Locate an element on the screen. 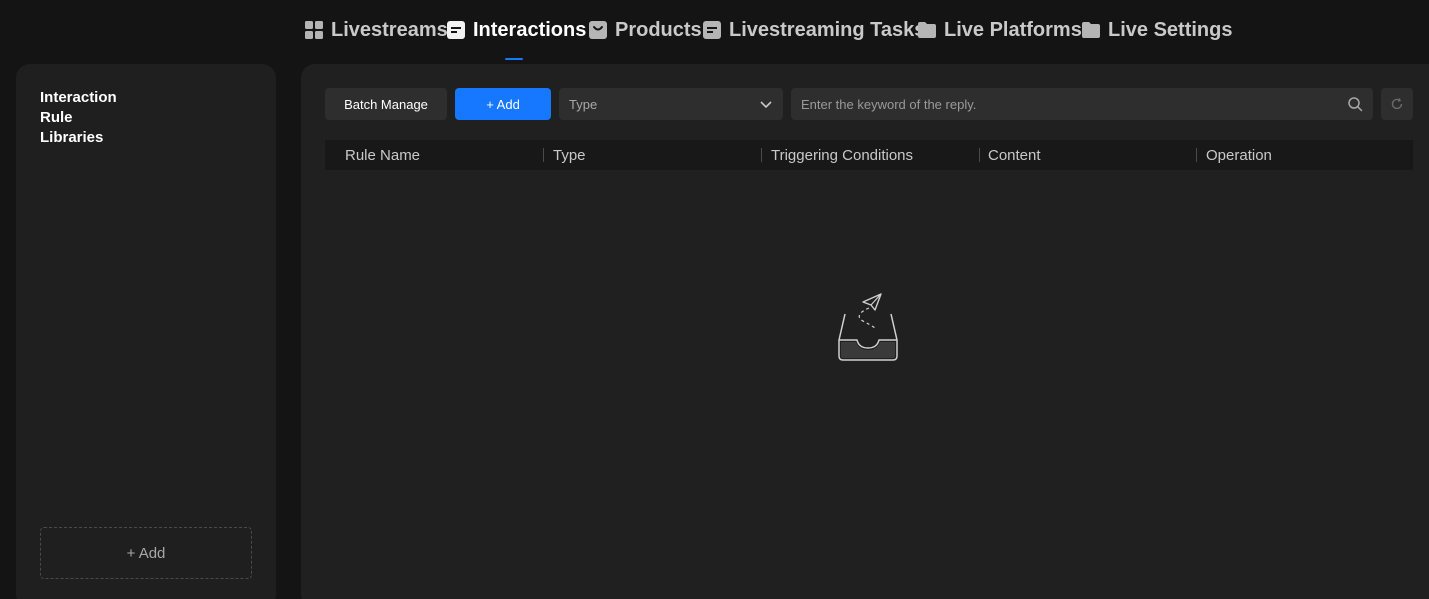  empty-inbox-icon is located at coordinates (868, 327).